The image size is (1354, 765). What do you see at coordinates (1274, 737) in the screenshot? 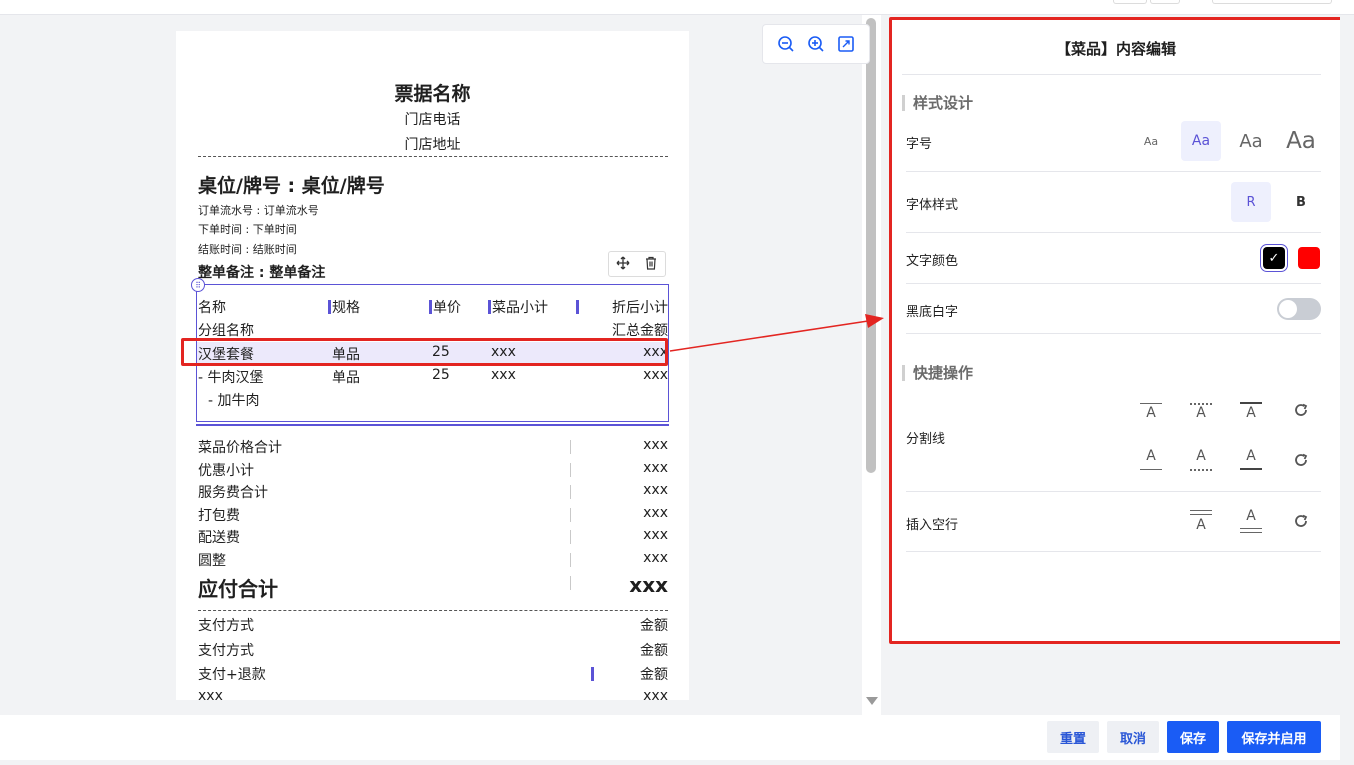
I see `save-enable-button: 保存并启用` at bounding box center [1274, 737].